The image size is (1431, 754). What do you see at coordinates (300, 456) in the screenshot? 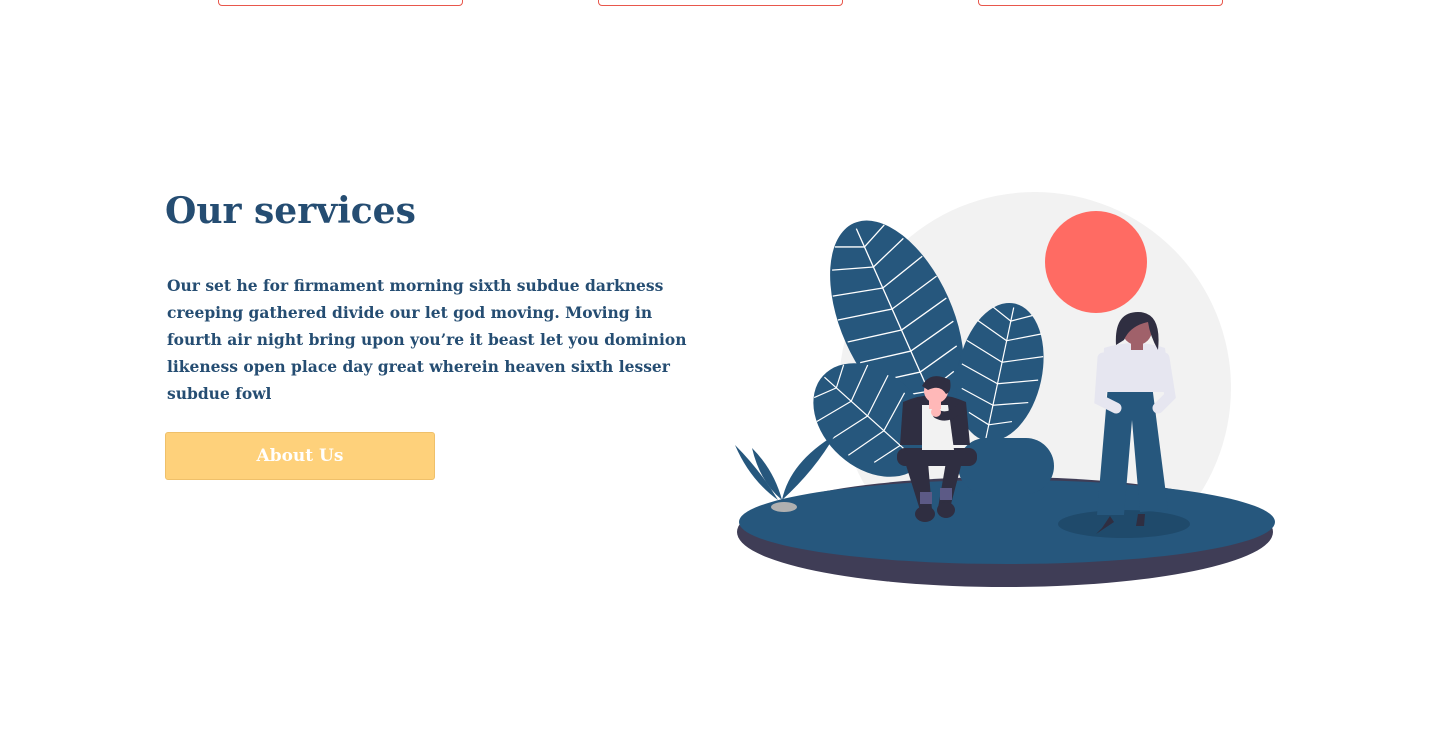
I see `about-us-button: About Us` at bounding box center [300, 456].